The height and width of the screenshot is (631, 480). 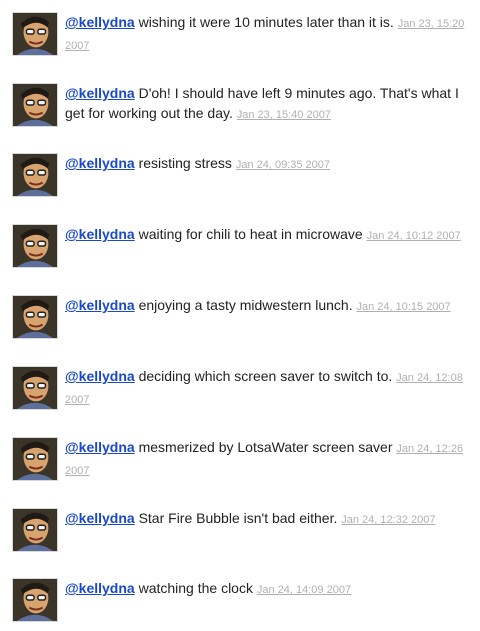 I want to click on tweet-message: mesmerized by LotsaWater screen saver, so click(x=265, y=447).